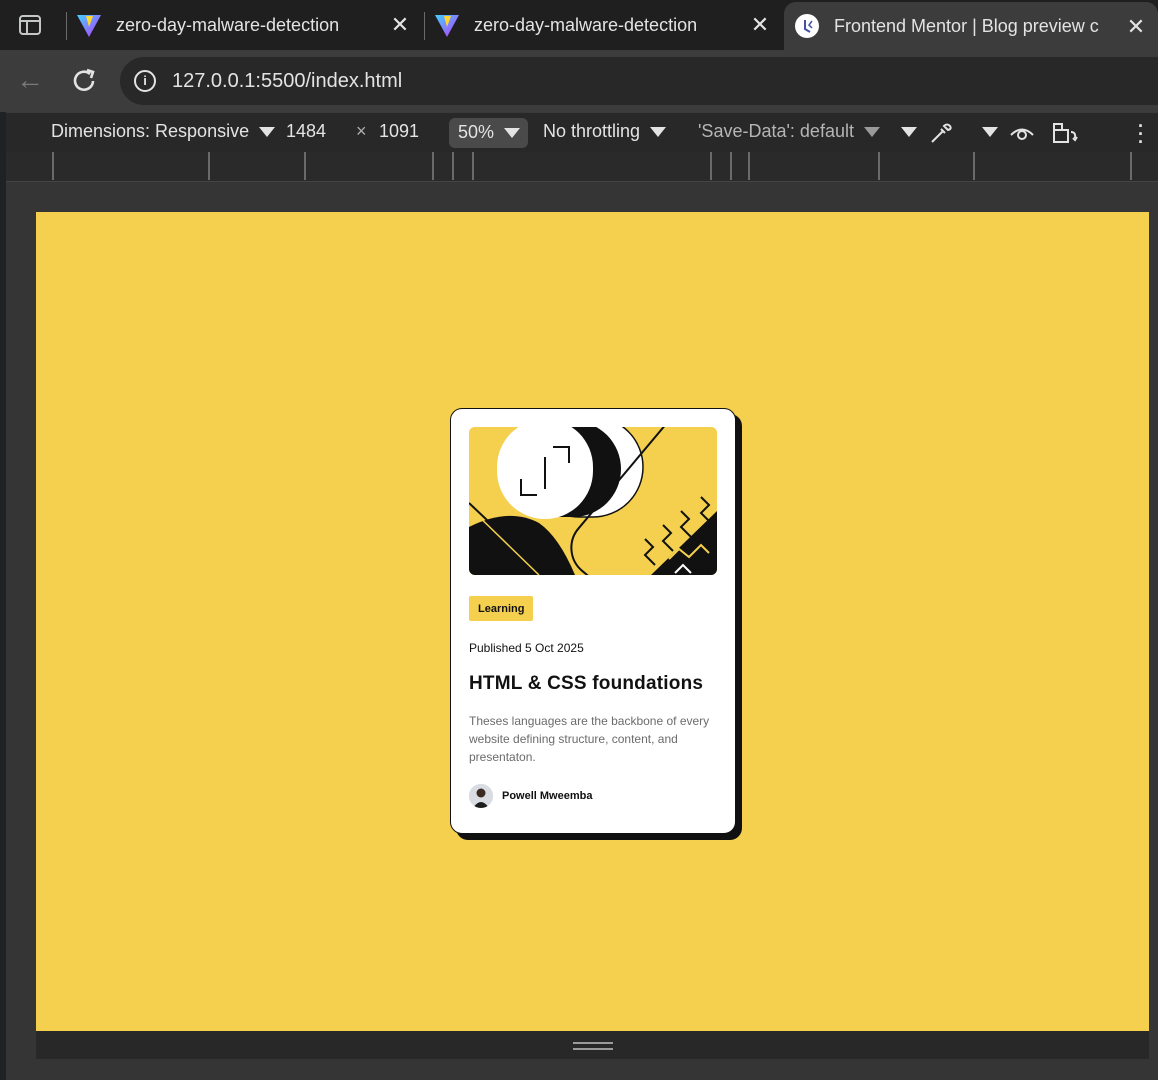  I want to click on tab-3-active: Frontend Mentor | Blog preview c ✕, so click(971, 26).